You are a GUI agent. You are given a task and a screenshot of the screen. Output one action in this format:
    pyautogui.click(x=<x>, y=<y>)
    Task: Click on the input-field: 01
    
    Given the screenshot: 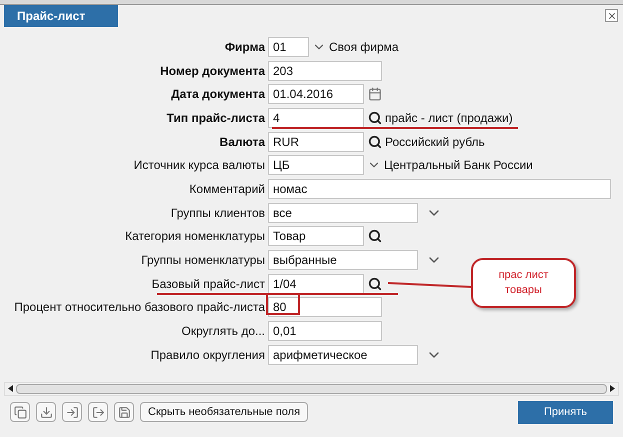 What is the action you would take?
    pyautogui.click(x=288, y=46)
    